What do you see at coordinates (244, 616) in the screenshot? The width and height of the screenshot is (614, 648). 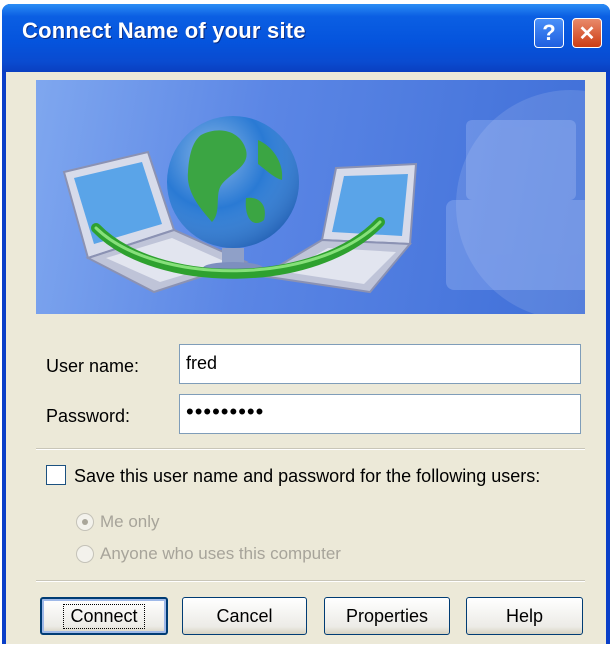 I see `cancel-button: Cancel` at bounding box center [244, 616].